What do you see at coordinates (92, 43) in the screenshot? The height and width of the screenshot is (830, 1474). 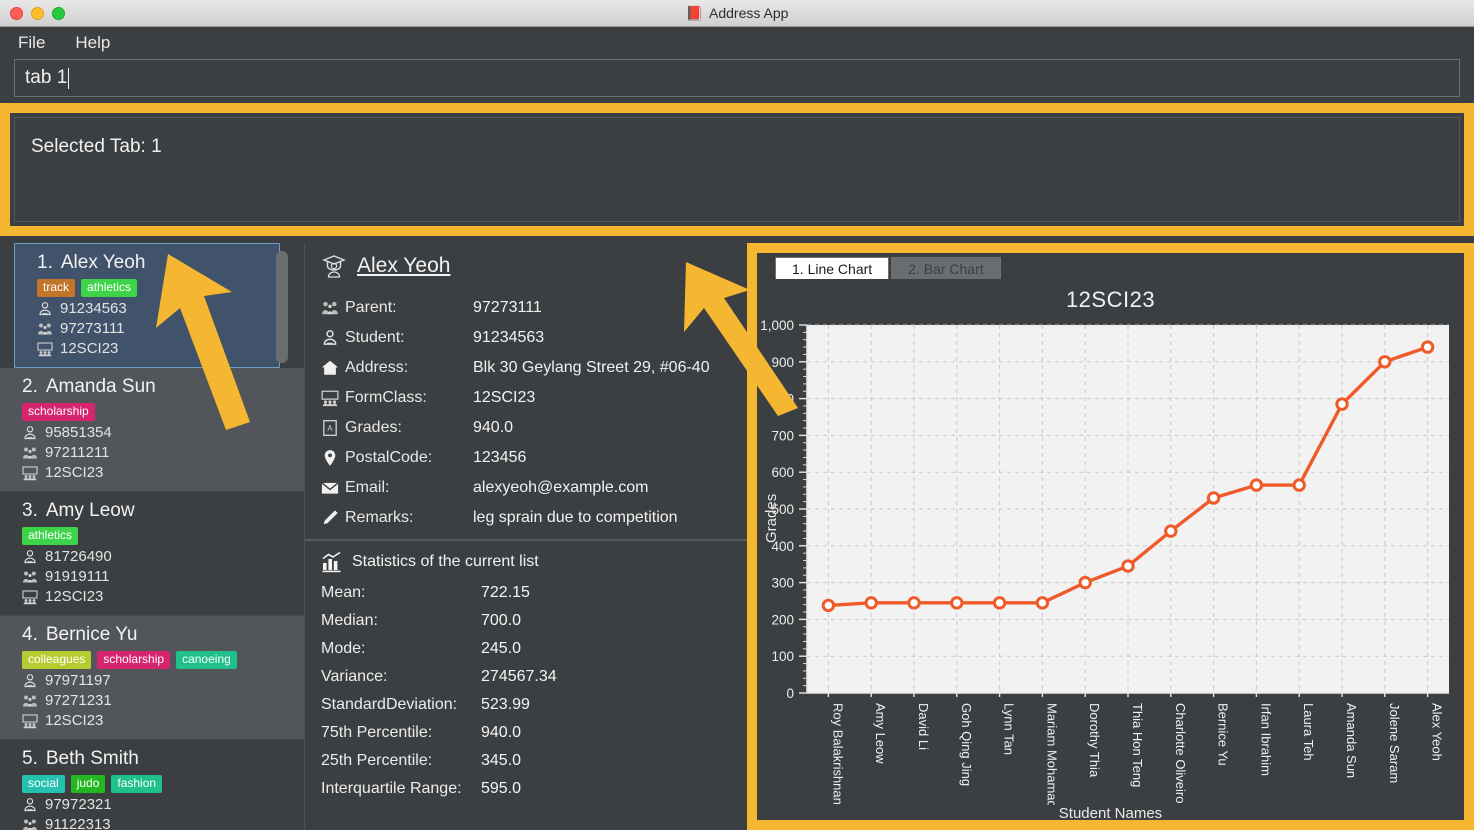 I see `menu-help: Help` at bounding box center [92, 43].